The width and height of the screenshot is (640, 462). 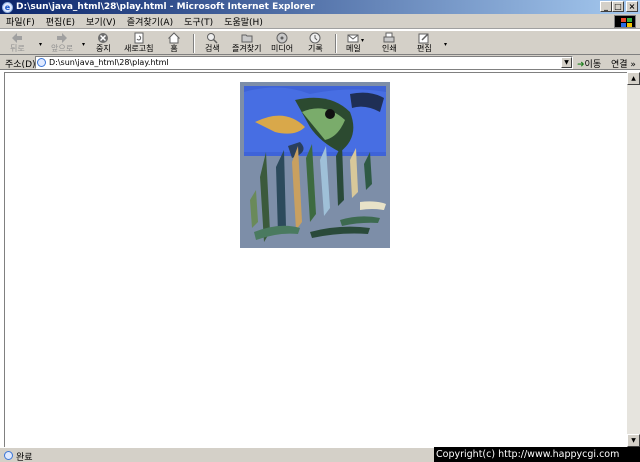 What do you see at coordinates (7, 7) in the screenshot?
I see `ie-icon: e` at bounding box center [7, 7].